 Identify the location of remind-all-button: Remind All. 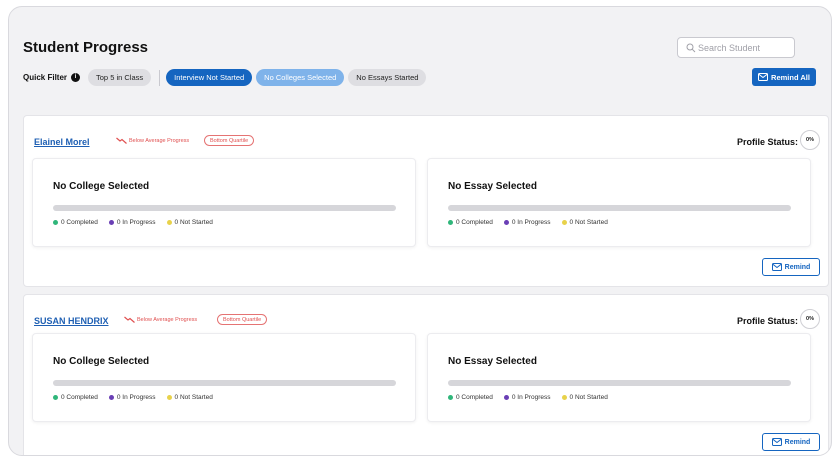
(784, 77).